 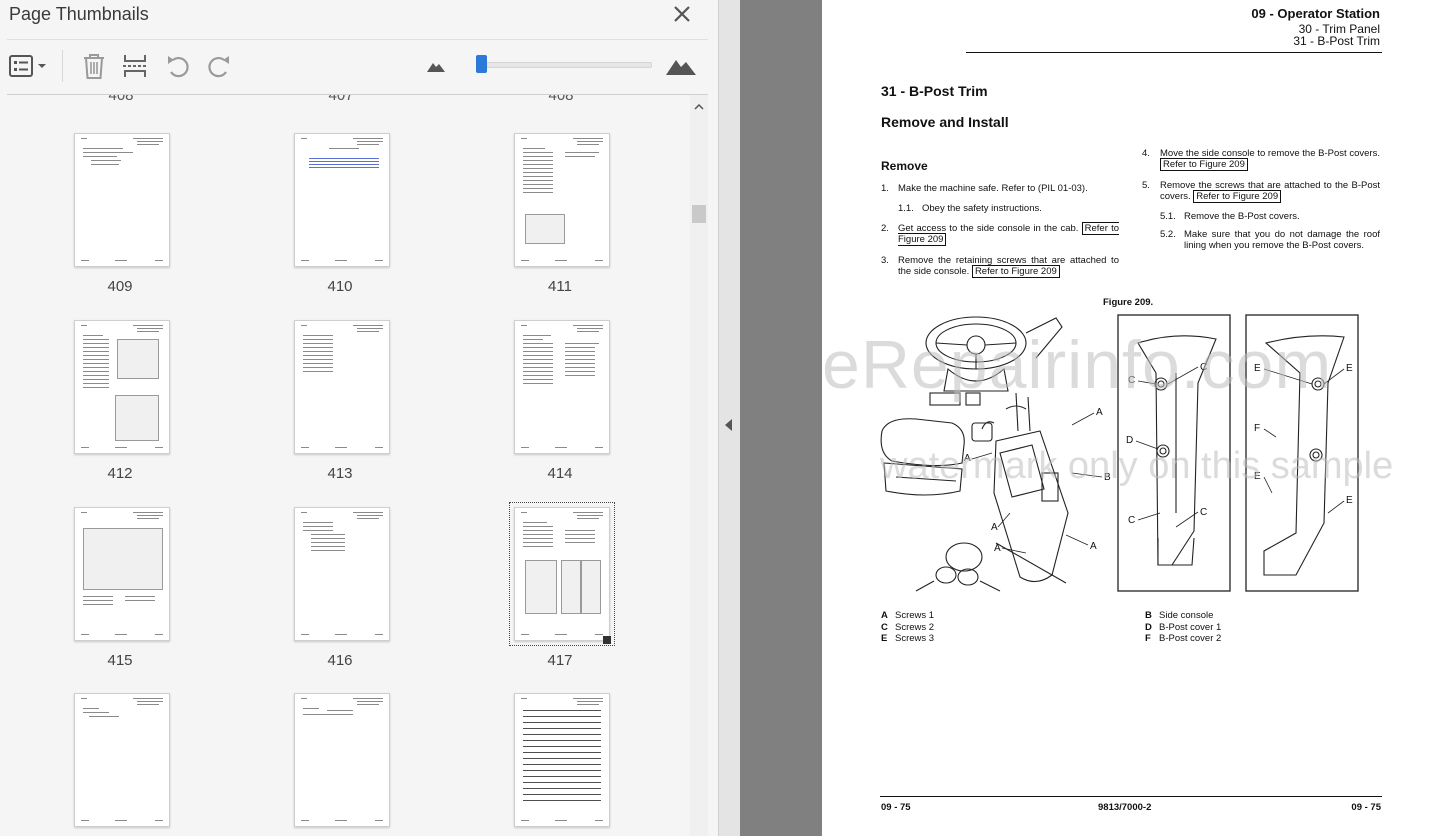 I want to click on thumbnail-zoom-slider-handle, so click(x=482, y=64).